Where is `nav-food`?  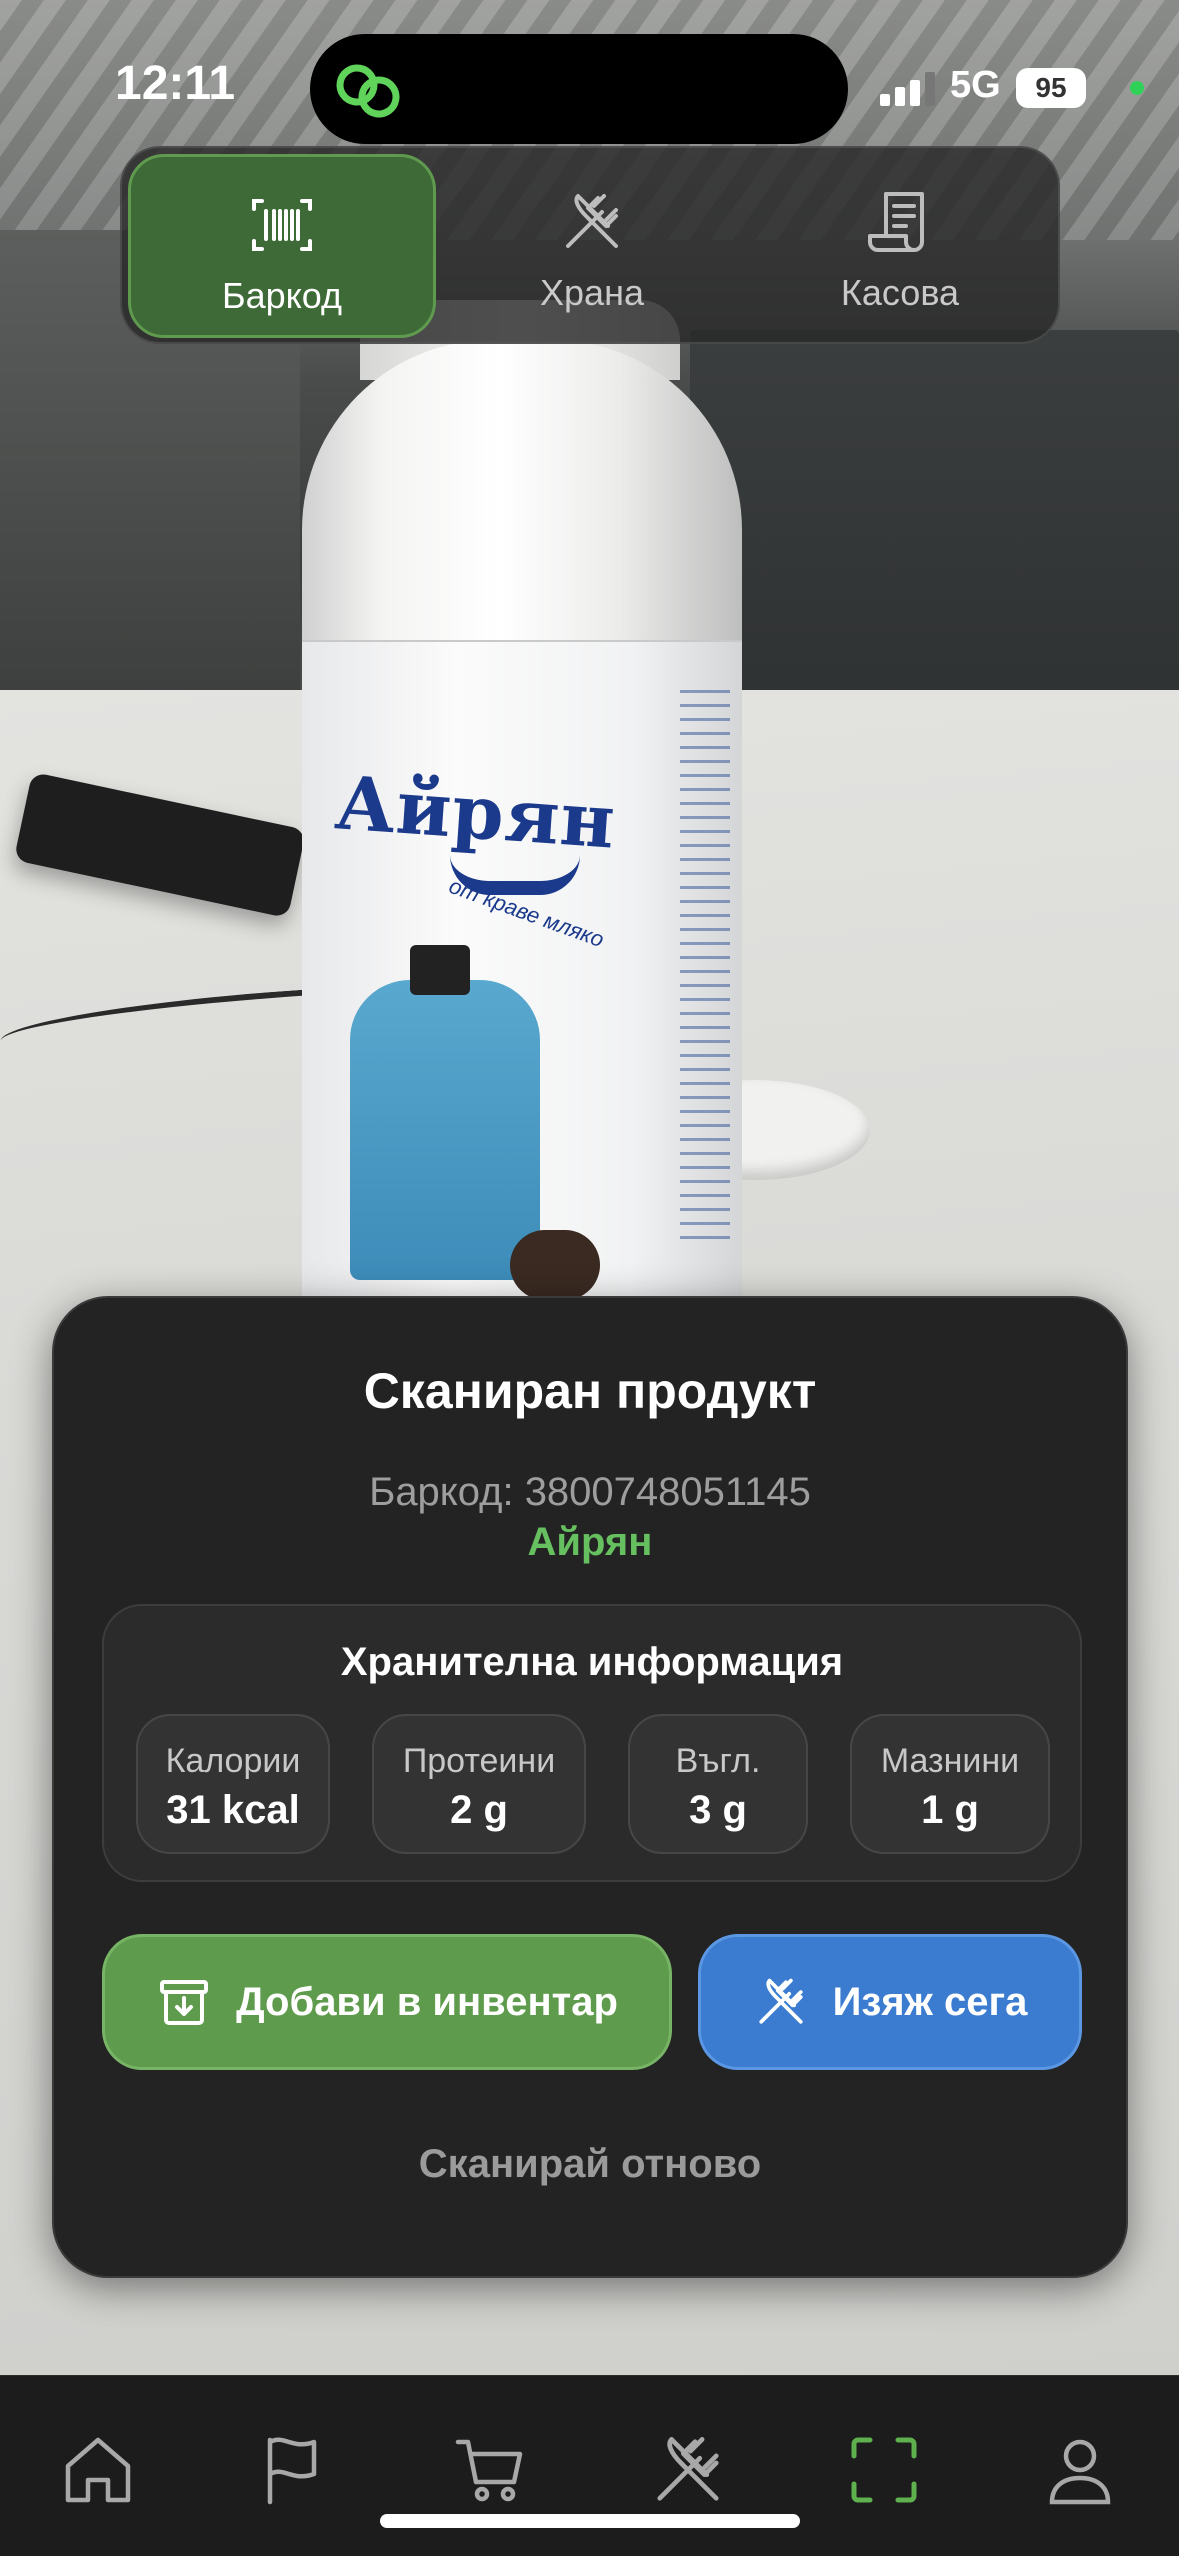 nav-food is located at coordinates (688, 2470).